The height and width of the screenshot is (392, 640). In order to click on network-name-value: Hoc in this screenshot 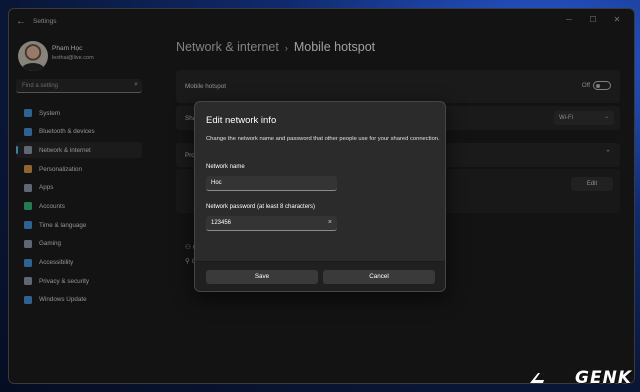, I will do `click(216, 183)`.